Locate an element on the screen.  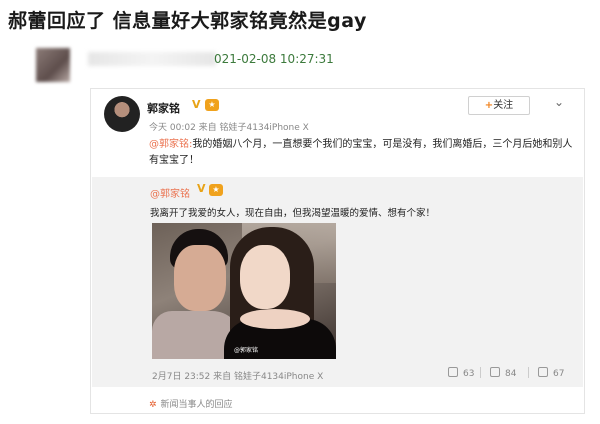
comment-count: 84 is located at coordinates (511, 374).